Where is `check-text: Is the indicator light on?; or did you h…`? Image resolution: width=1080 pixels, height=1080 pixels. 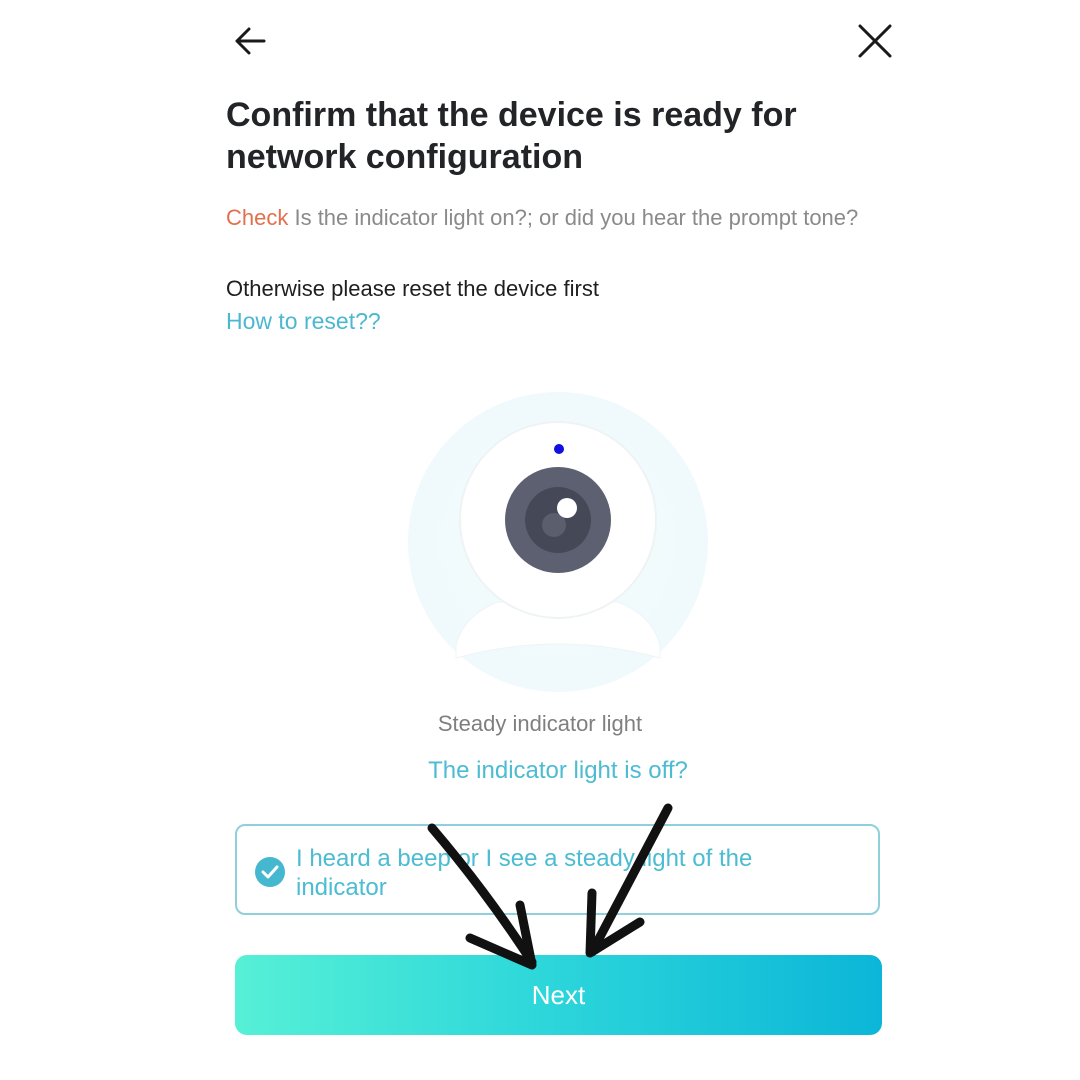
check-text: Is the indicator light on?; or did you h… is located at coordinates (573, 217).